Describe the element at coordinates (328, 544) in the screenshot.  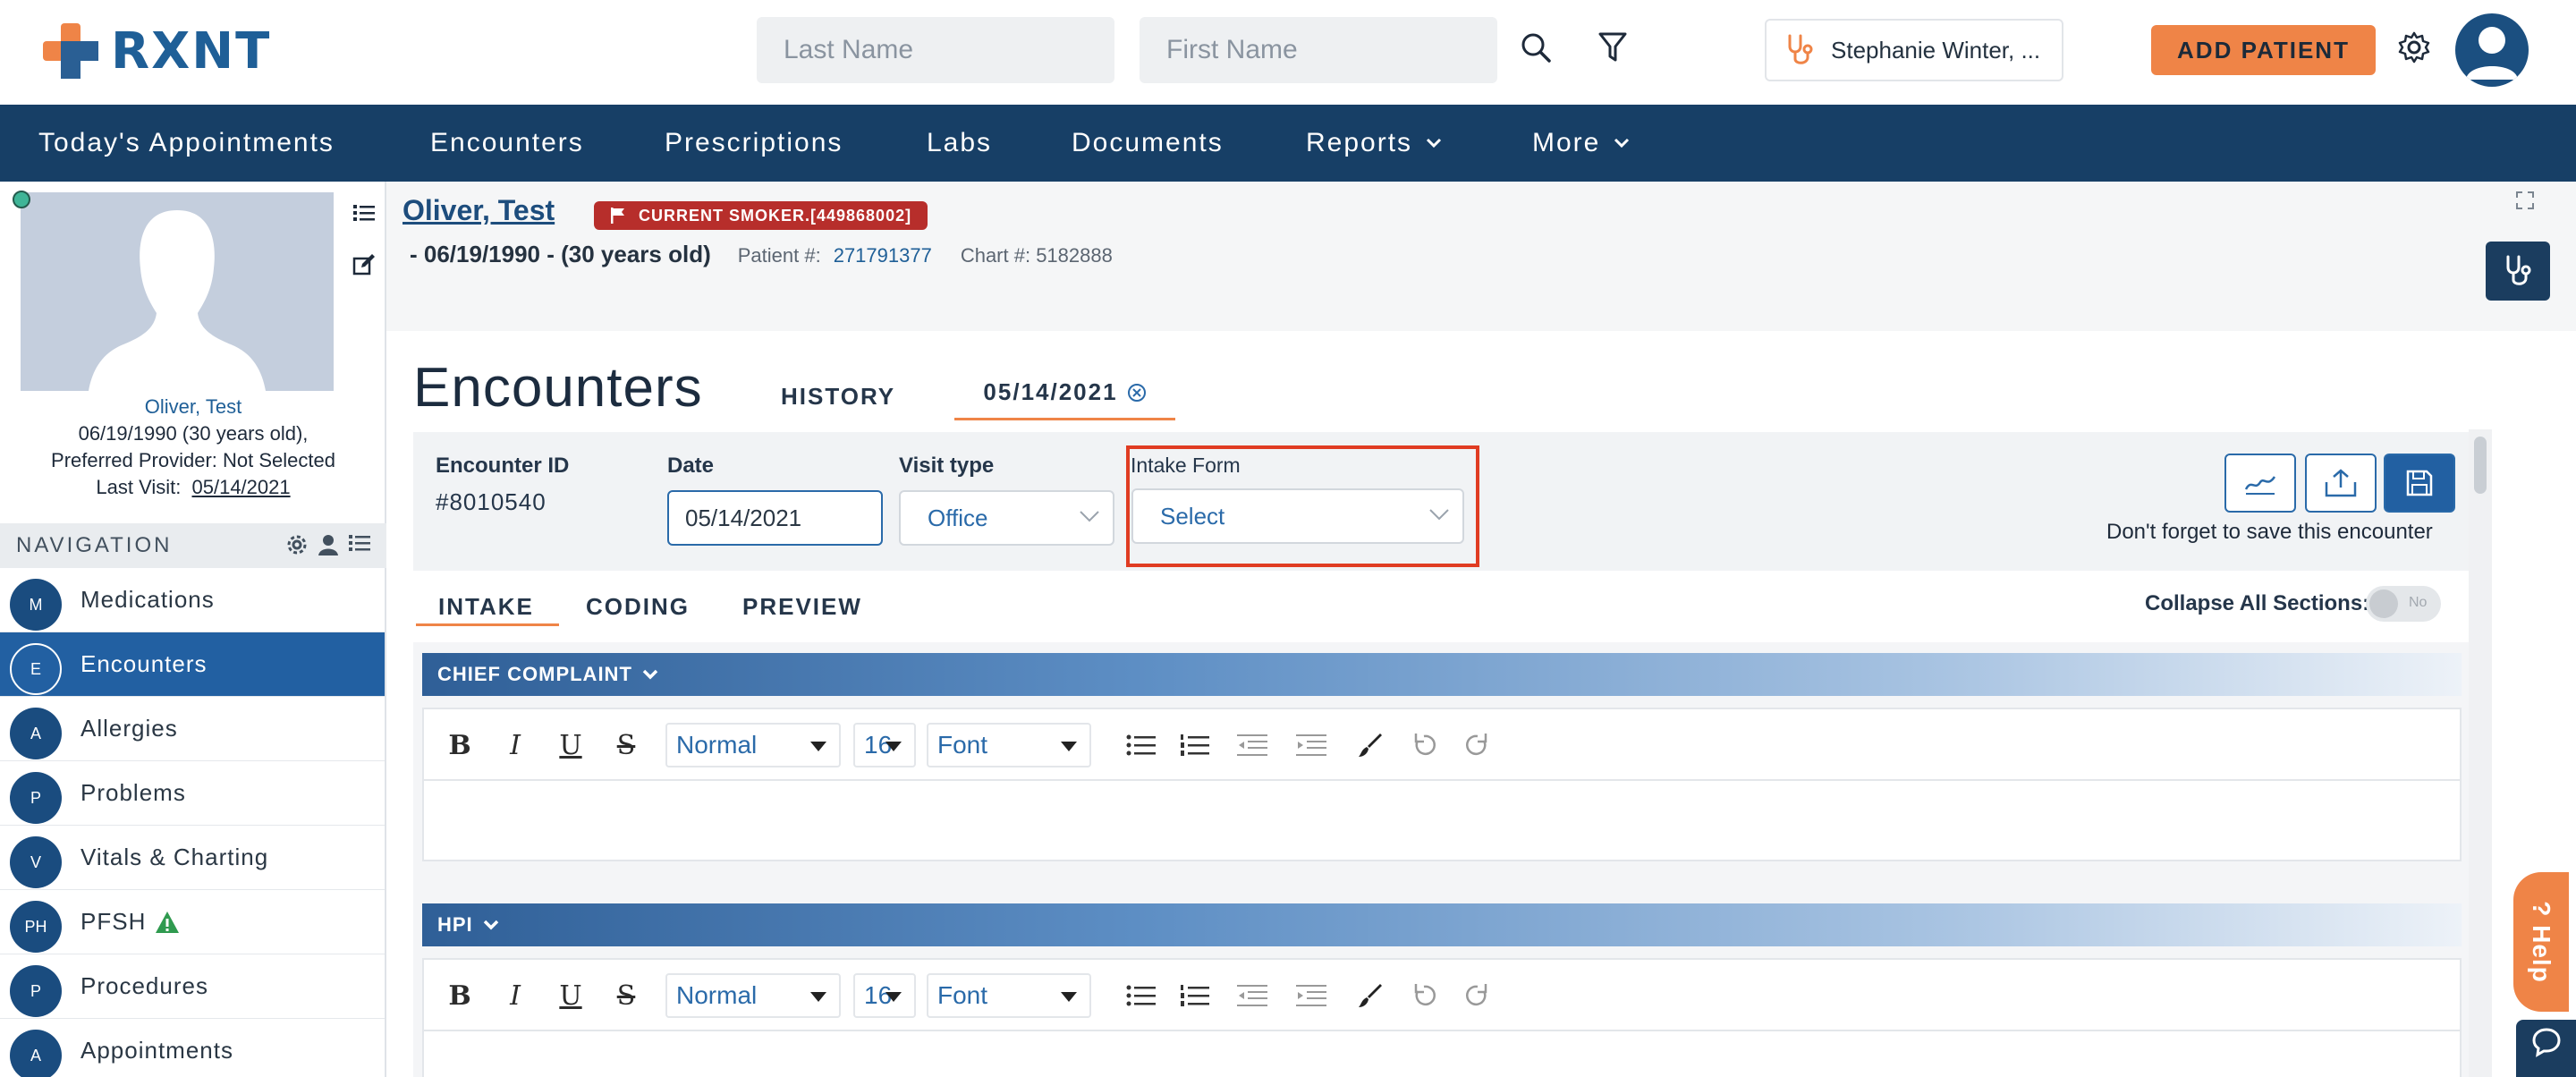
I see `person-icon` at that location.